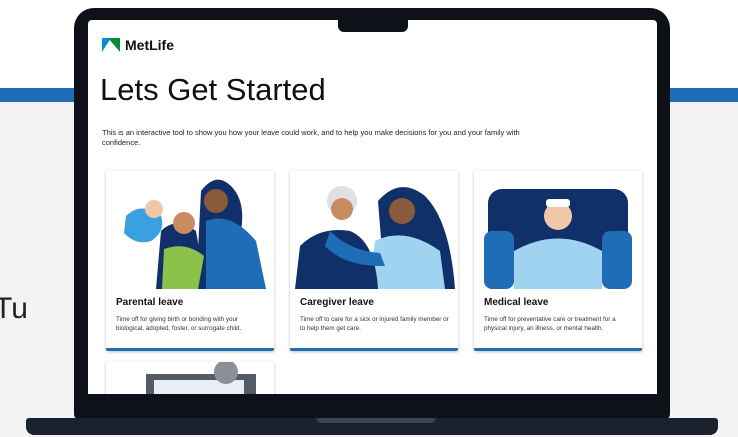 The image size is (738, 437). What do you see at coordinates (190, 230) in the screenshot?
I see `parental-illustration` at bounding box center [190, 230].